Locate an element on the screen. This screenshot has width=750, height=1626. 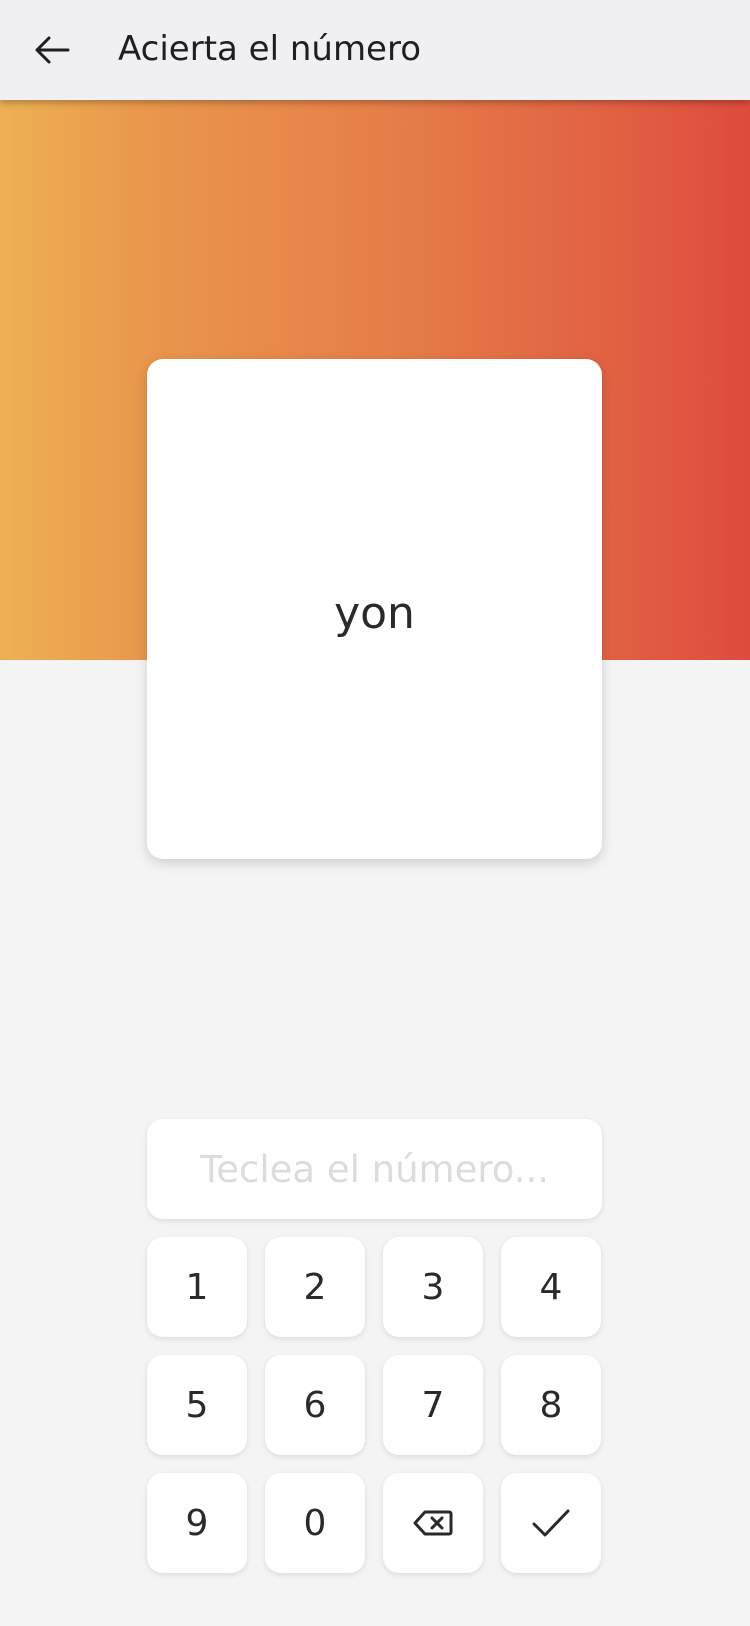
key-8: 8 is located at coordinates (551, 1405).